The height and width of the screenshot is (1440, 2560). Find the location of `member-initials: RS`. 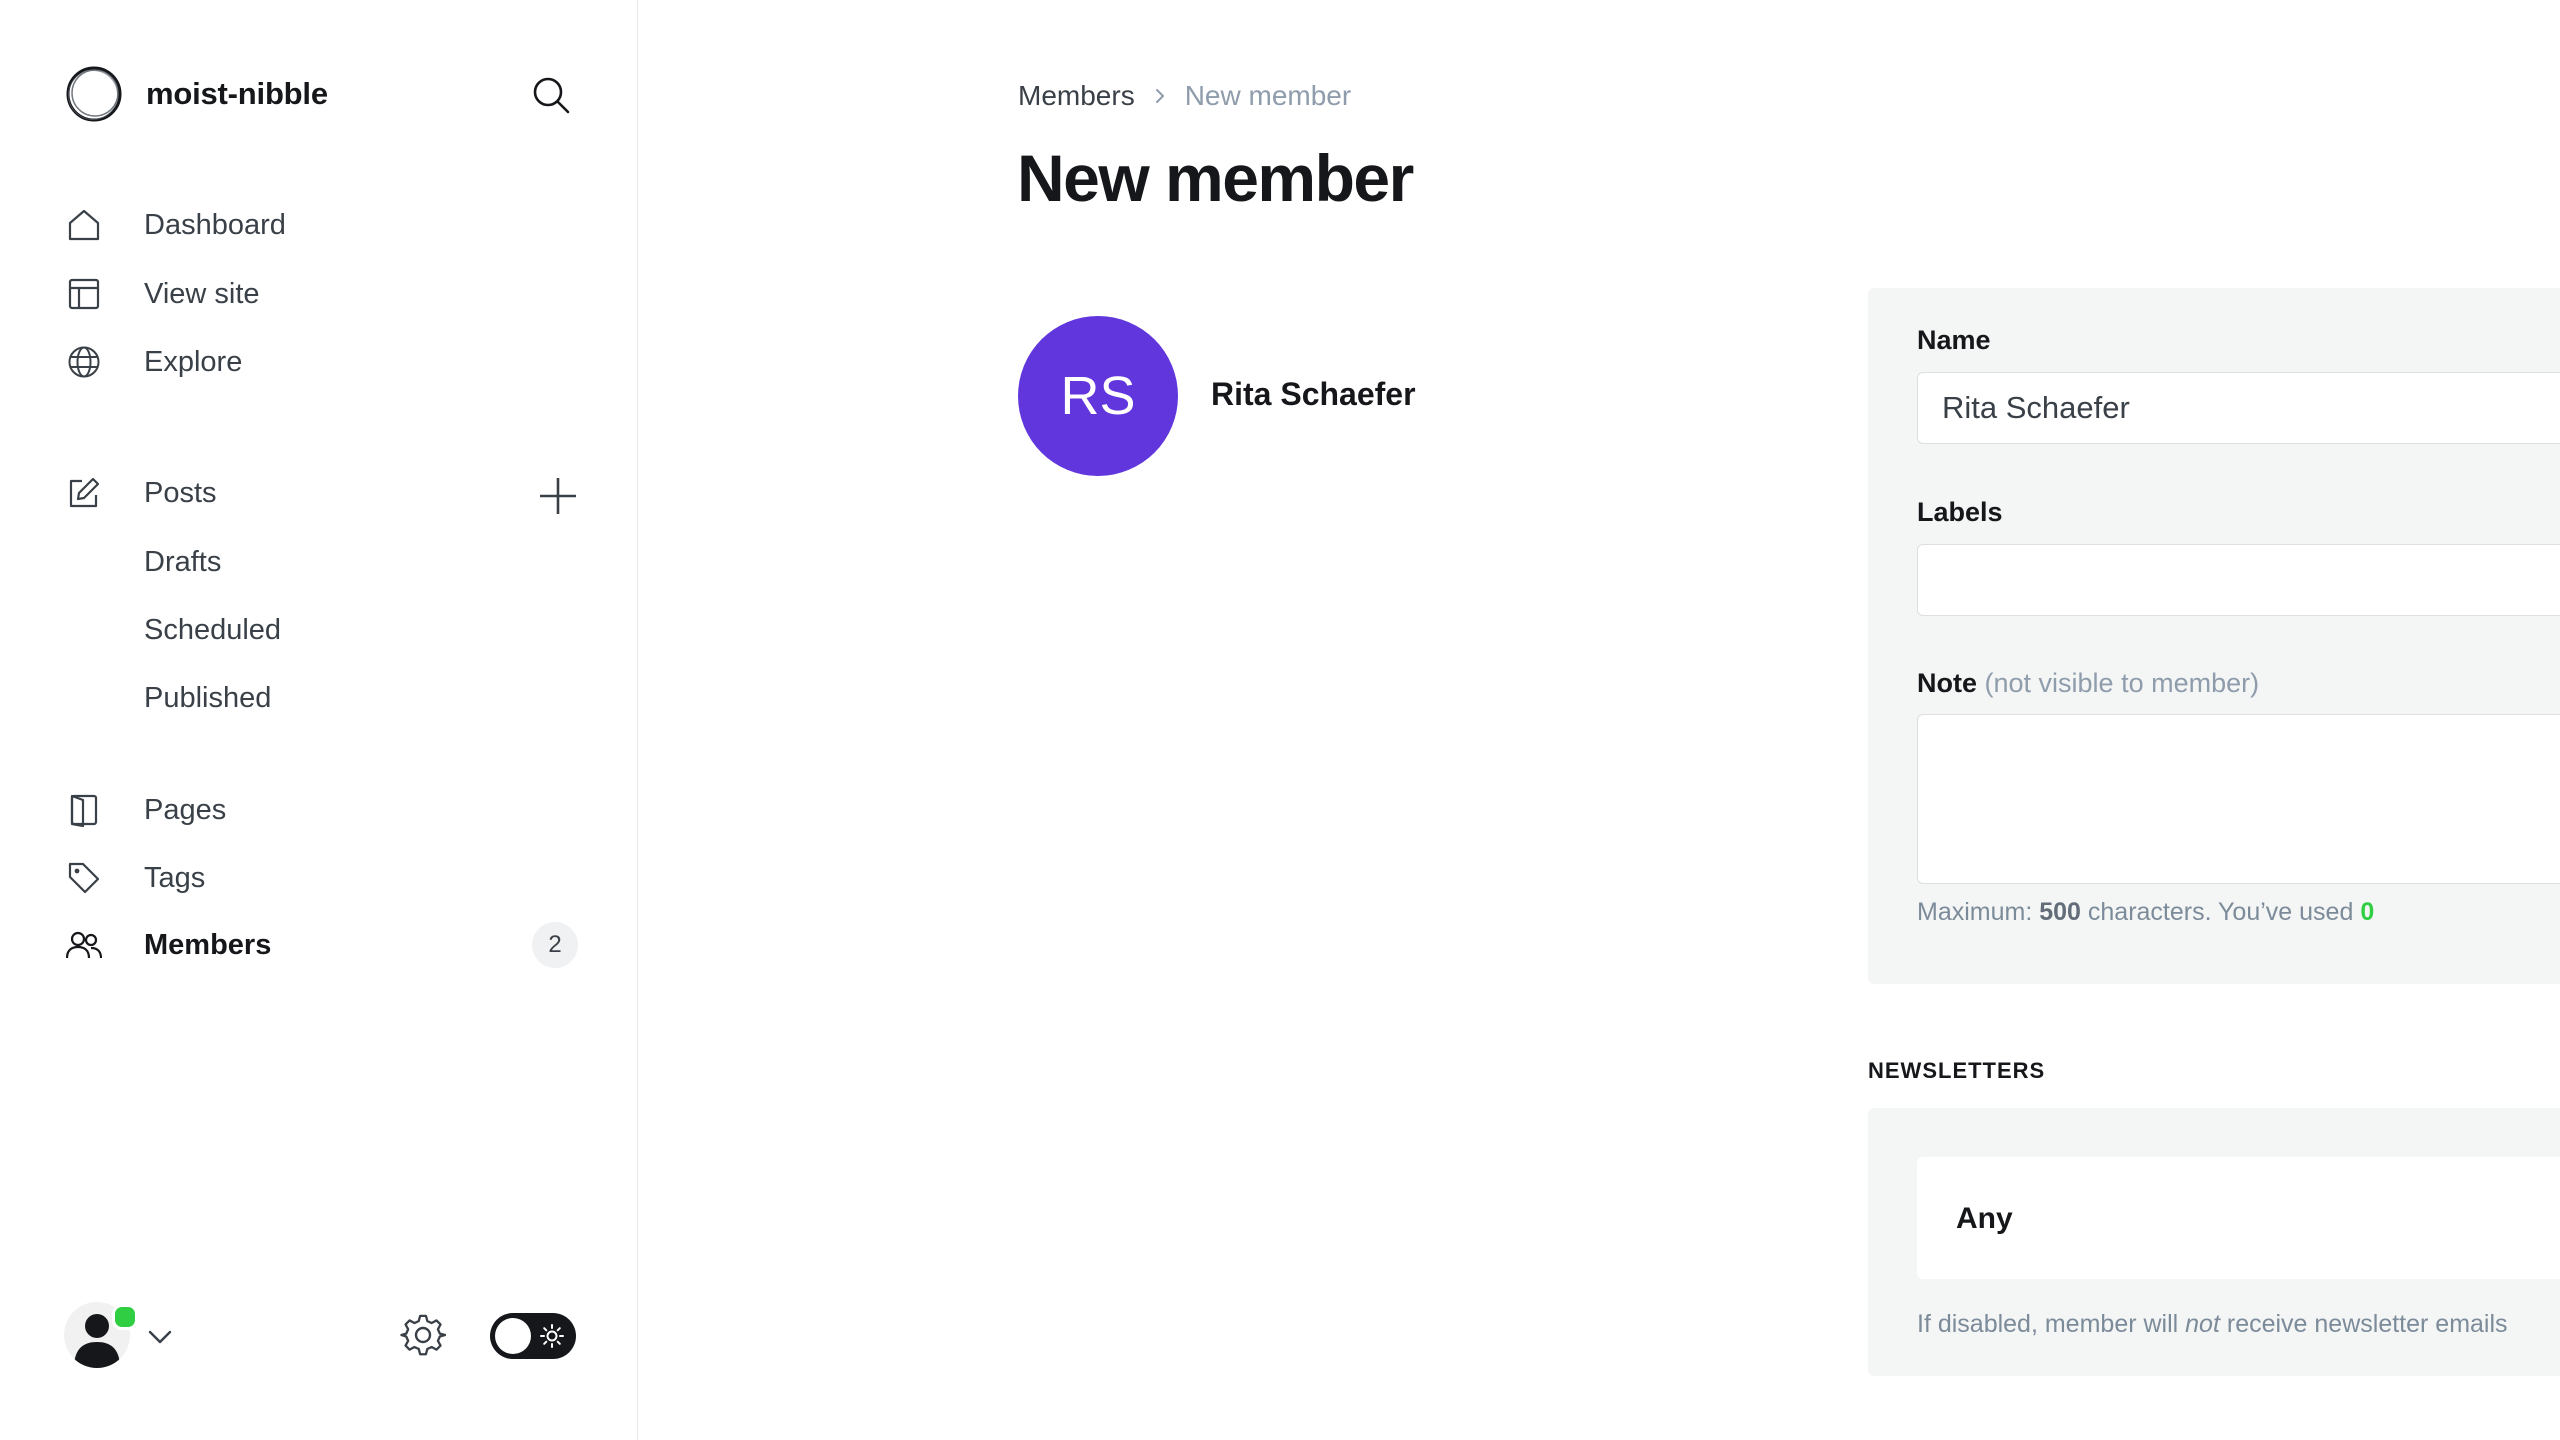

member-initials: RS is located at coordinates (1098, 396).